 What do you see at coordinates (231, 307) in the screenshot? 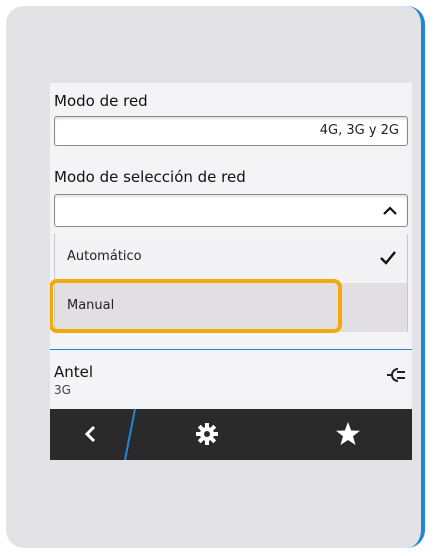
I see `option-manual: Manual` at bounding box center [231, 307].